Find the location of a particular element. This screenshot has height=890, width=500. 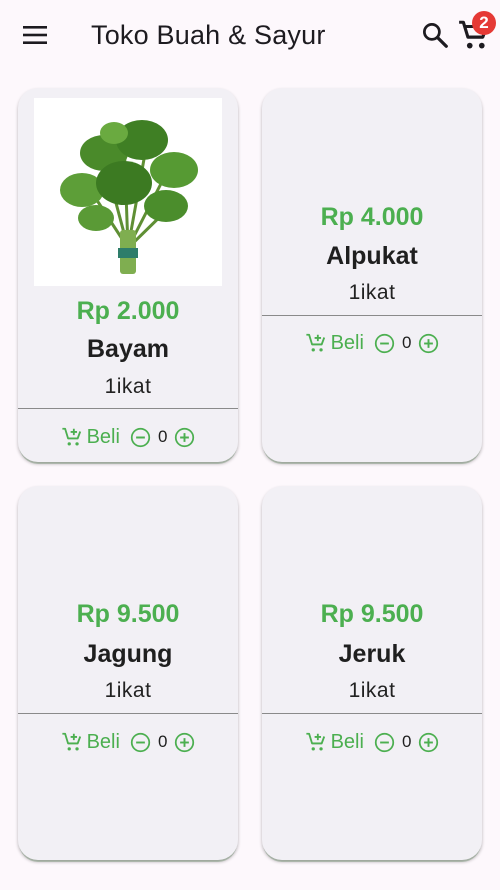

spinach-photo is located at coordinates (129, 197).